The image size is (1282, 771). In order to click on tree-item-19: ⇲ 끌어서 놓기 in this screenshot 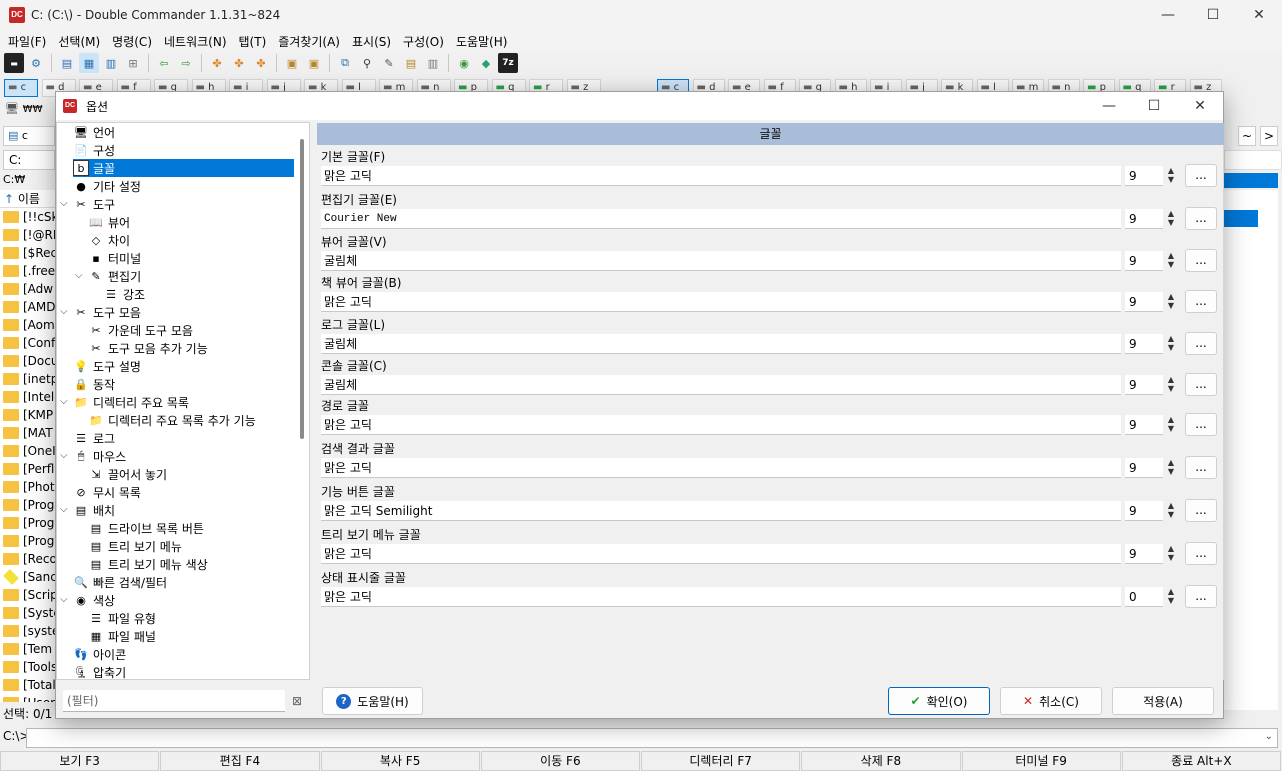, I will do `click(127, 474)`.